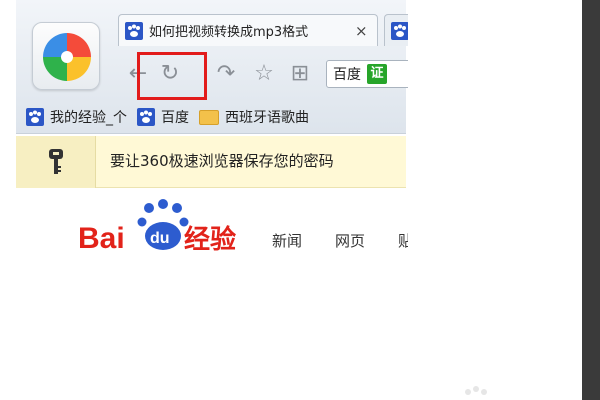 Image resolution: width=600 pixels, height=400 pixels. What do you see at coordinates (101, 238) in the screenshot?
I see `logo-text-bai: Bai` at bounding box center [101, 238].